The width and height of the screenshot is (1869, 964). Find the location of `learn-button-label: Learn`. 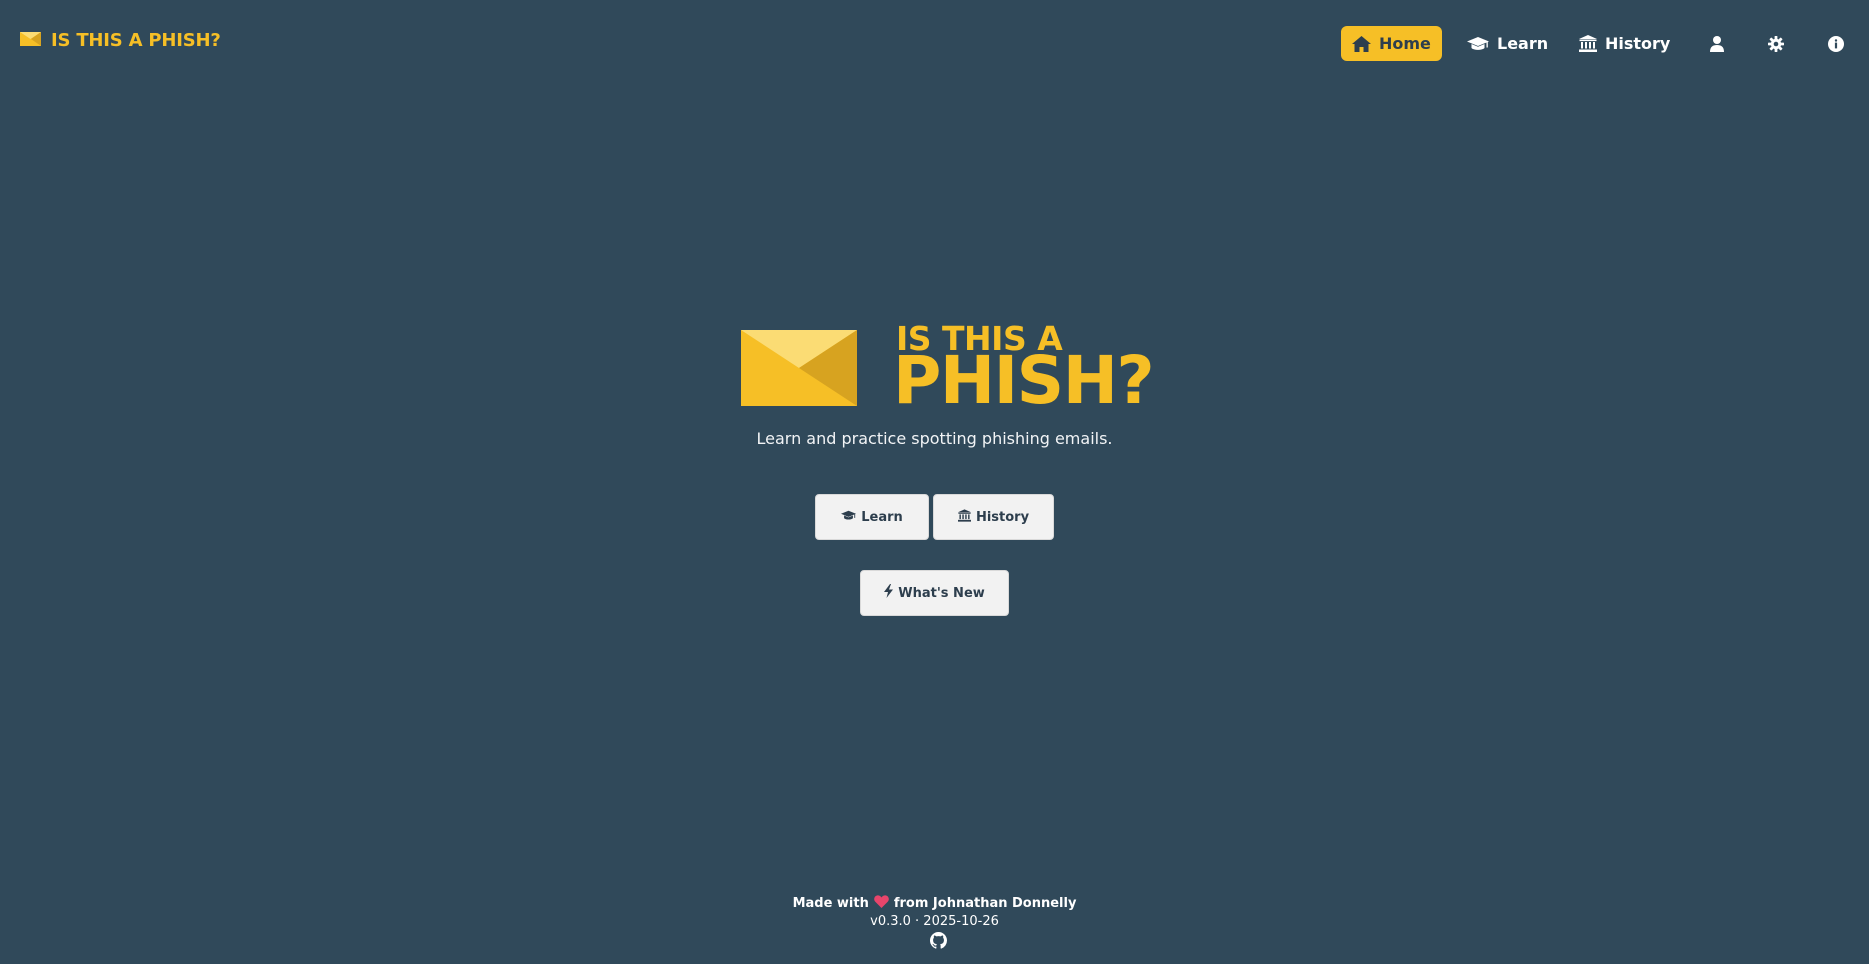

learn-button-label: Learn is located at coordinates (882, 517).